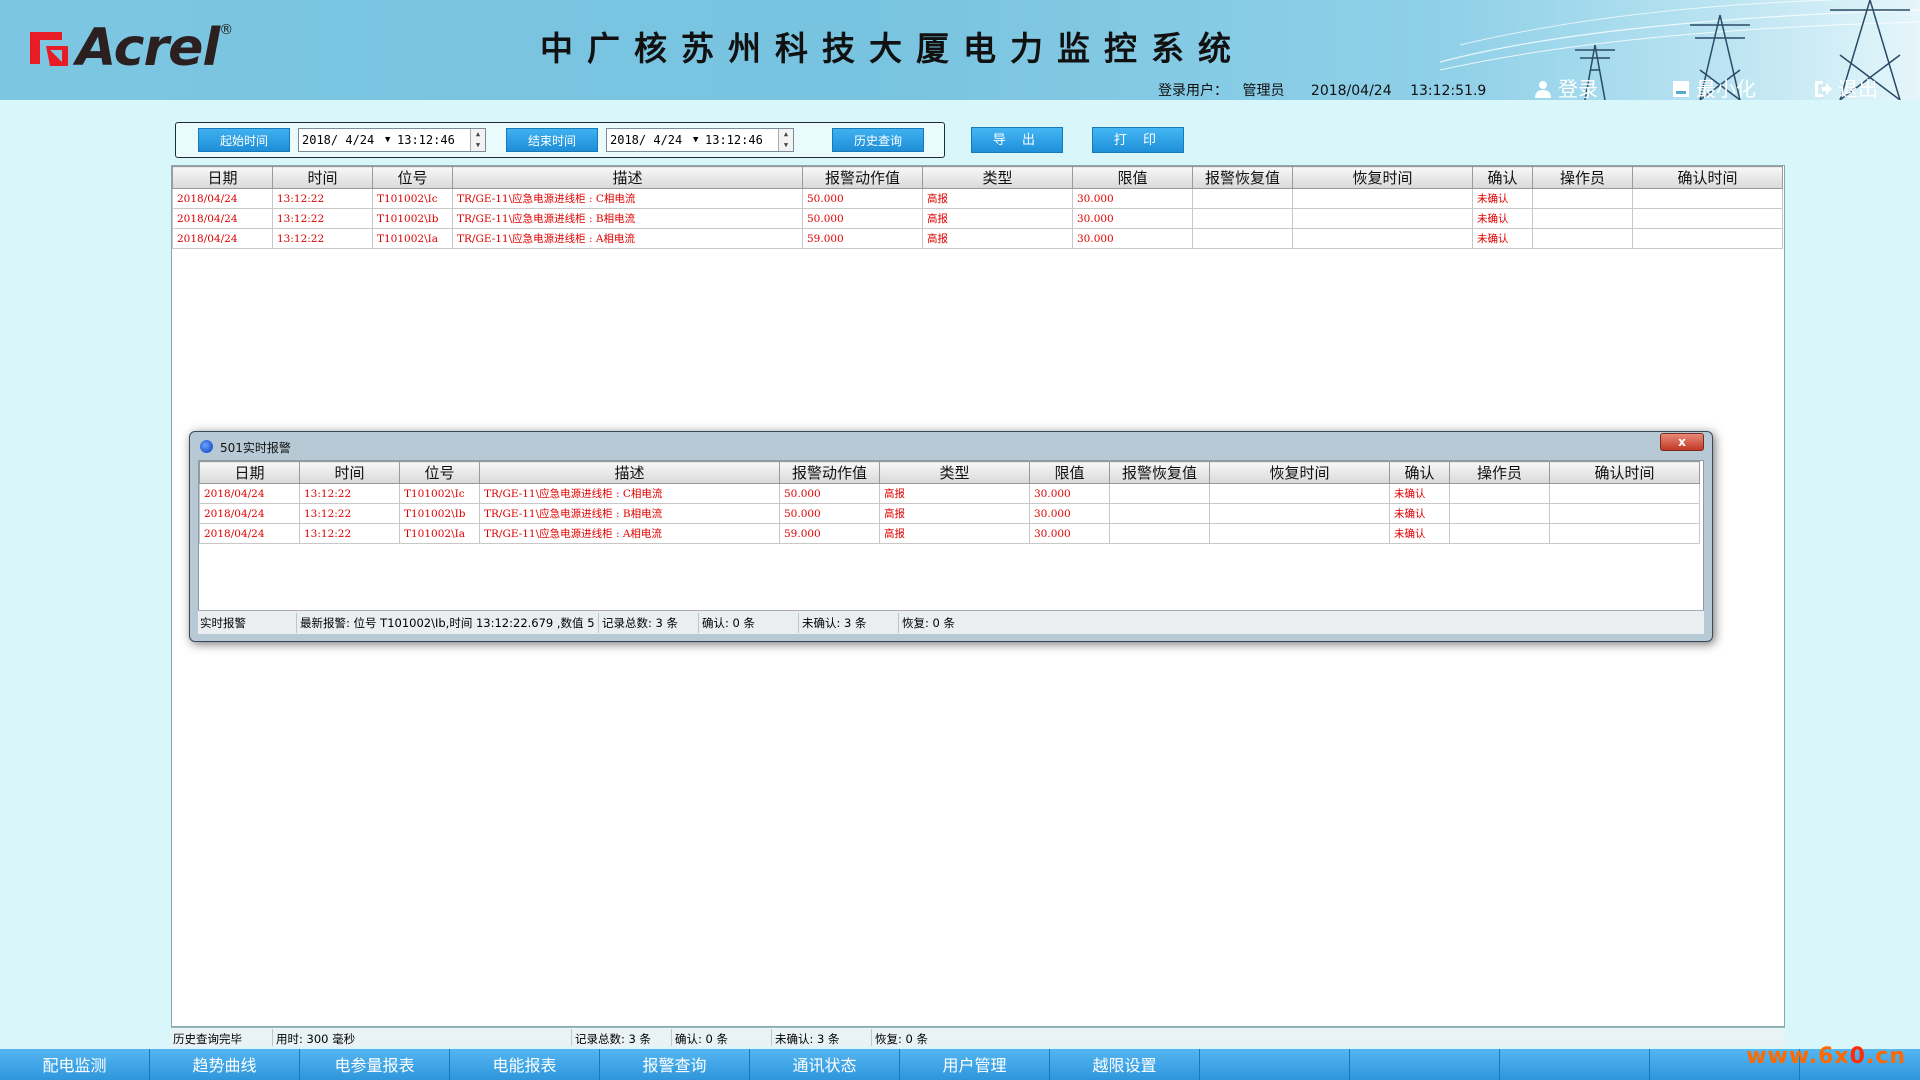 This screenshot has height=1080, width=1920. I want to click on end-time-button: 结束时间, so click(552, 140).